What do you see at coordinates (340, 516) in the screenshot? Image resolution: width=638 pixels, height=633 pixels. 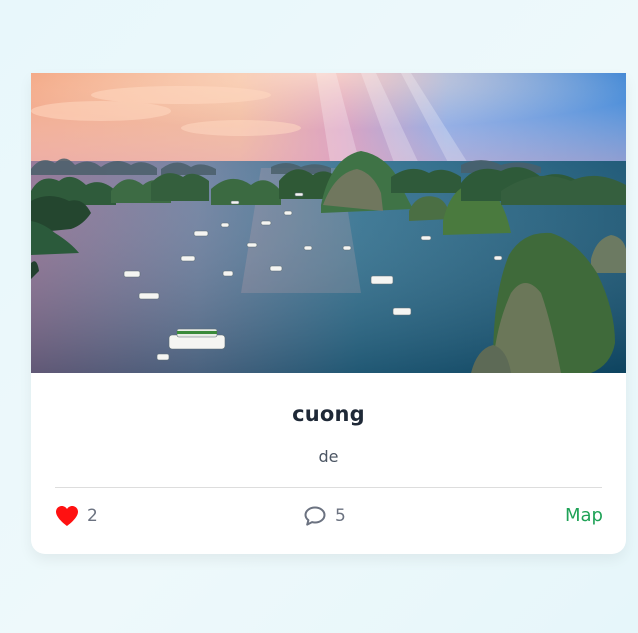 I see `comment-count: 5` at bounding box center [340, 516].